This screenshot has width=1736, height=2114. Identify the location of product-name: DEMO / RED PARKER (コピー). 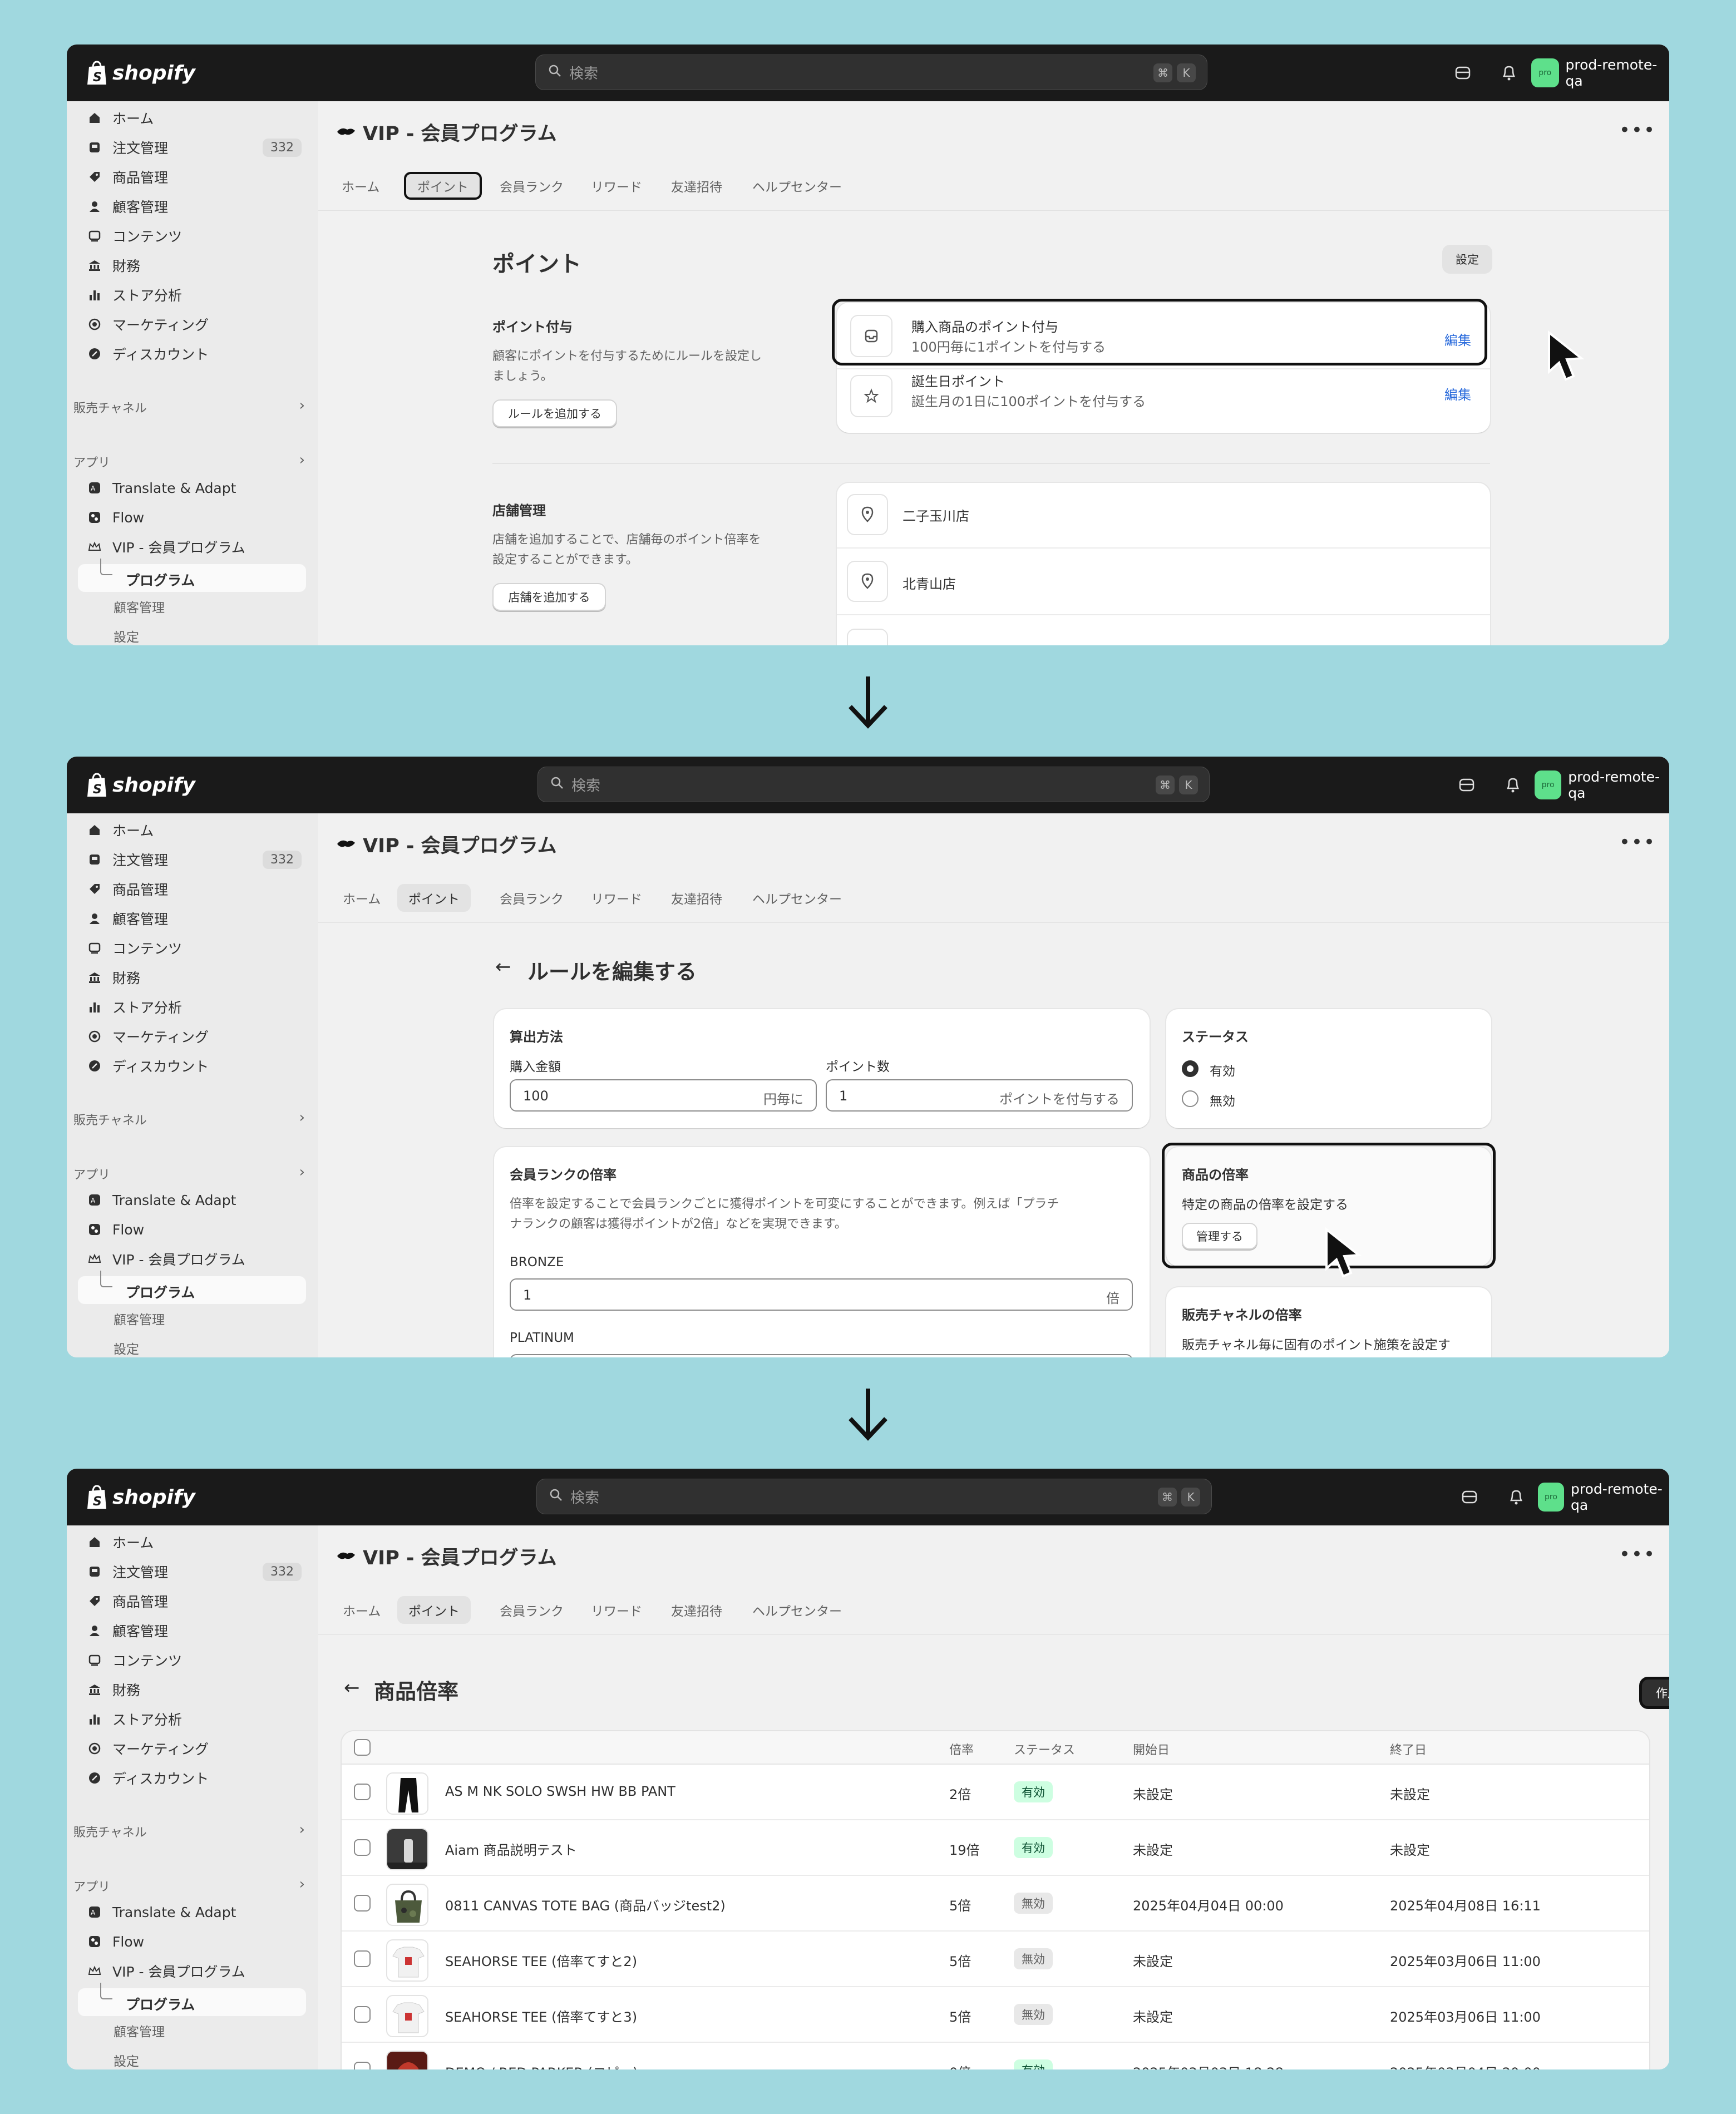
(541, 2065).